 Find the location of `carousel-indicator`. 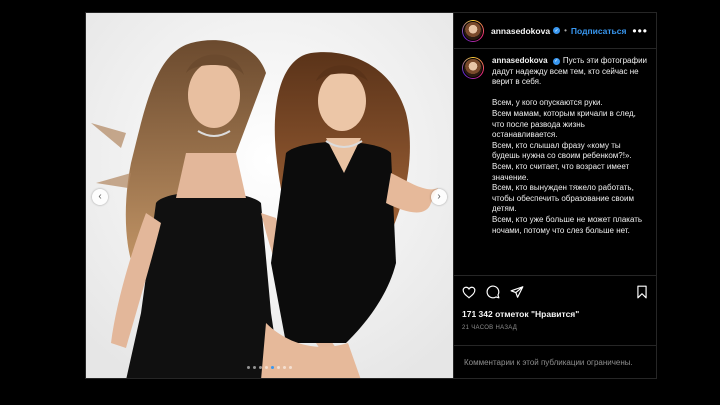

carousel-indicator is located at coordinates (269, 367).